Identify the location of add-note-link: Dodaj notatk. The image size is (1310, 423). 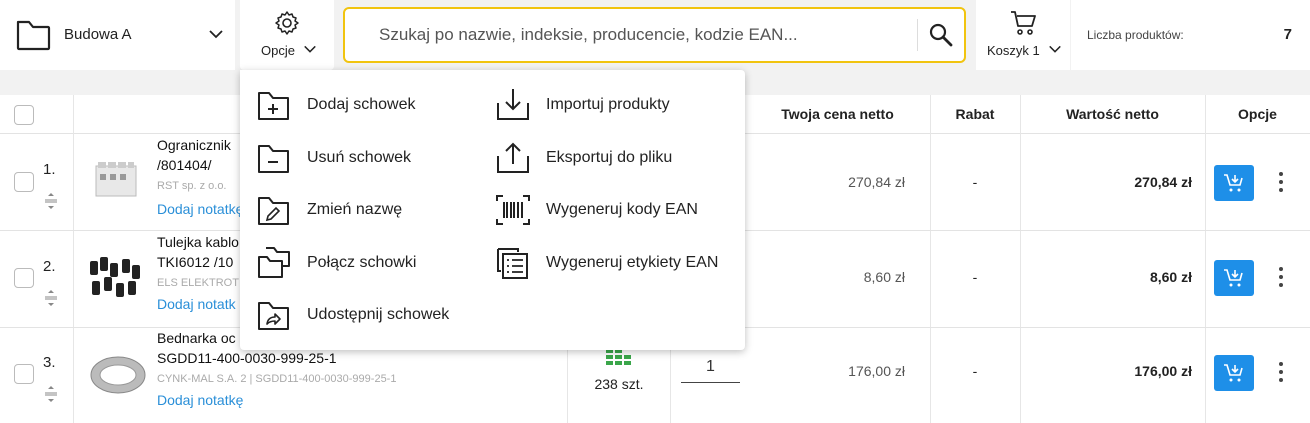
(196, 304).